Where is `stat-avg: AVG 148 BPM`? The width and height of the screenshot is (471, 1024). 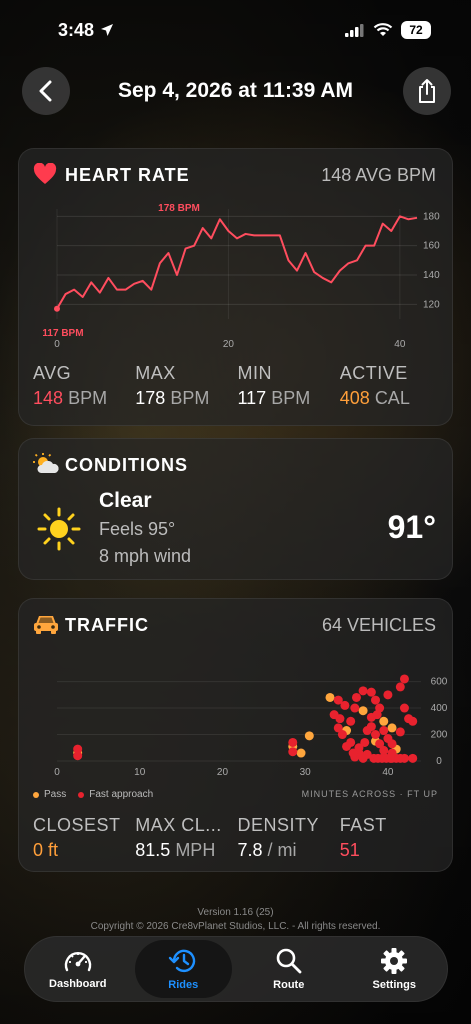
stat-avg: AVG 148 BPM is located at coordinates (84, 386).